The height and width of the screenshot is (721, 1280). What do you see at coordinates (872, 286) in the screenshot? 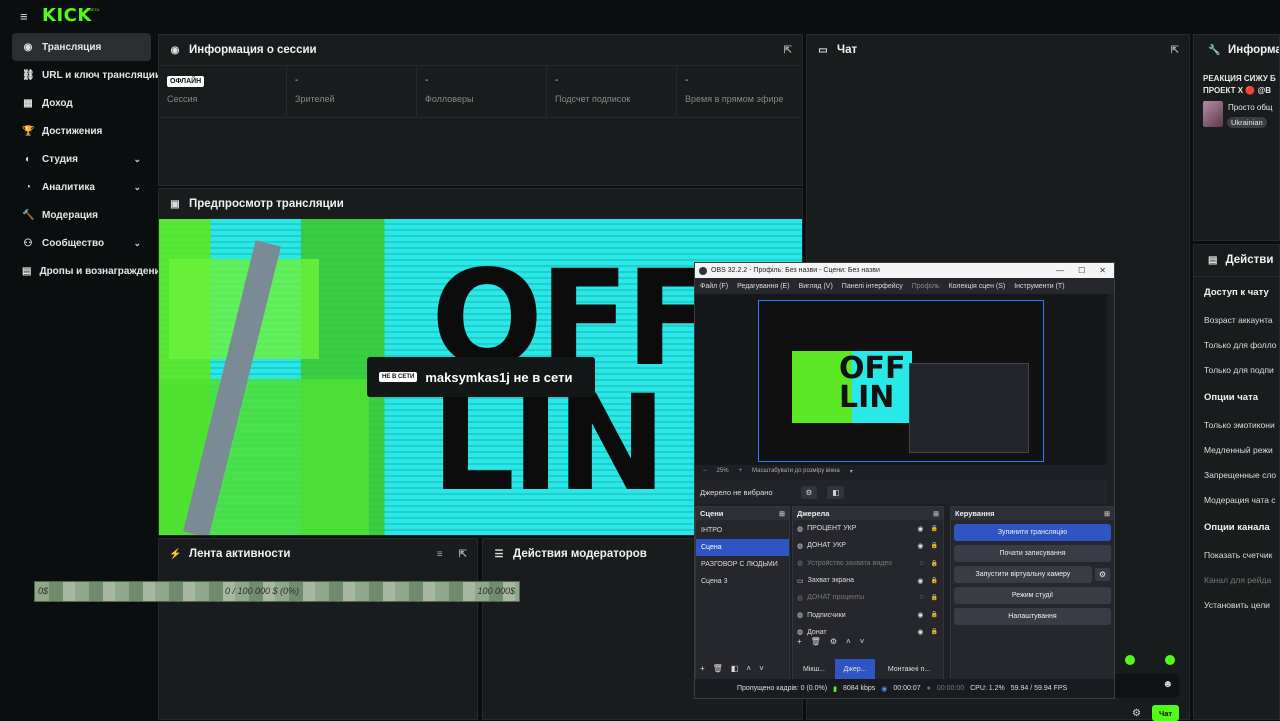
I see `obs-menu-item: Панелі інтерфейсу` at bounding box center [872, 286].